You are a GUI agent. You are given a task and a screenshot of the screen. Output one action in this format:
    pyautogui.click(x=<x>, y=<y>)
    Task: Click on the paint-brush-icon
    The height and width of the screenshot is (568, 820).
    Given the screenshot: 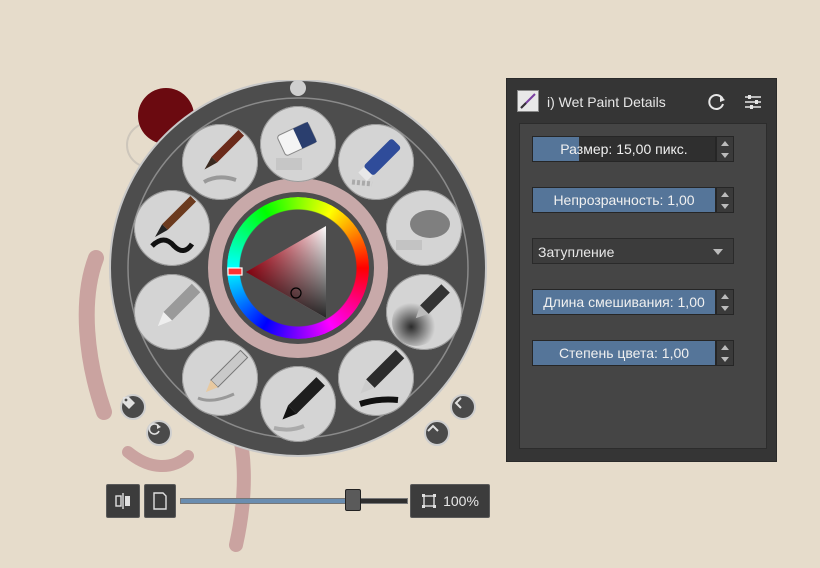 What is the action you would take?
    pyautogui.click(x=224, y=156)
    